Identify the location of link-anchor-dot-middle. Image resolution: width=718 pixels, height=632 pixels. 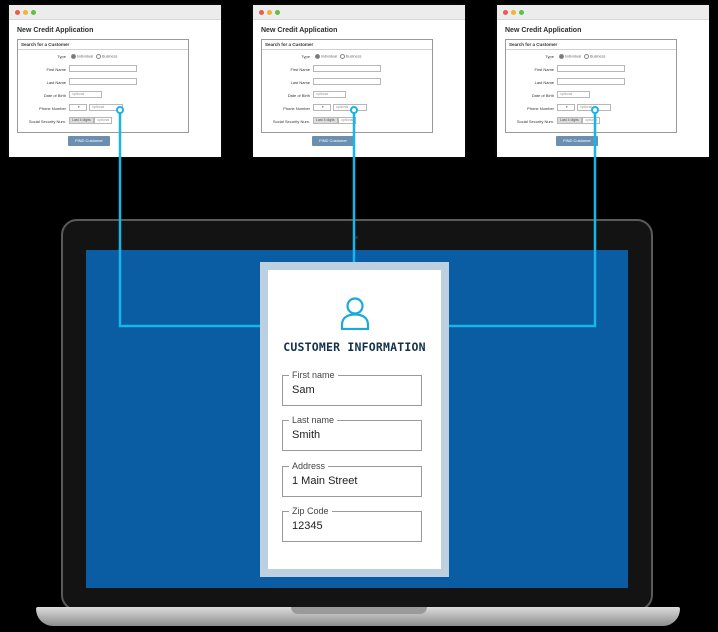
(354, 110).